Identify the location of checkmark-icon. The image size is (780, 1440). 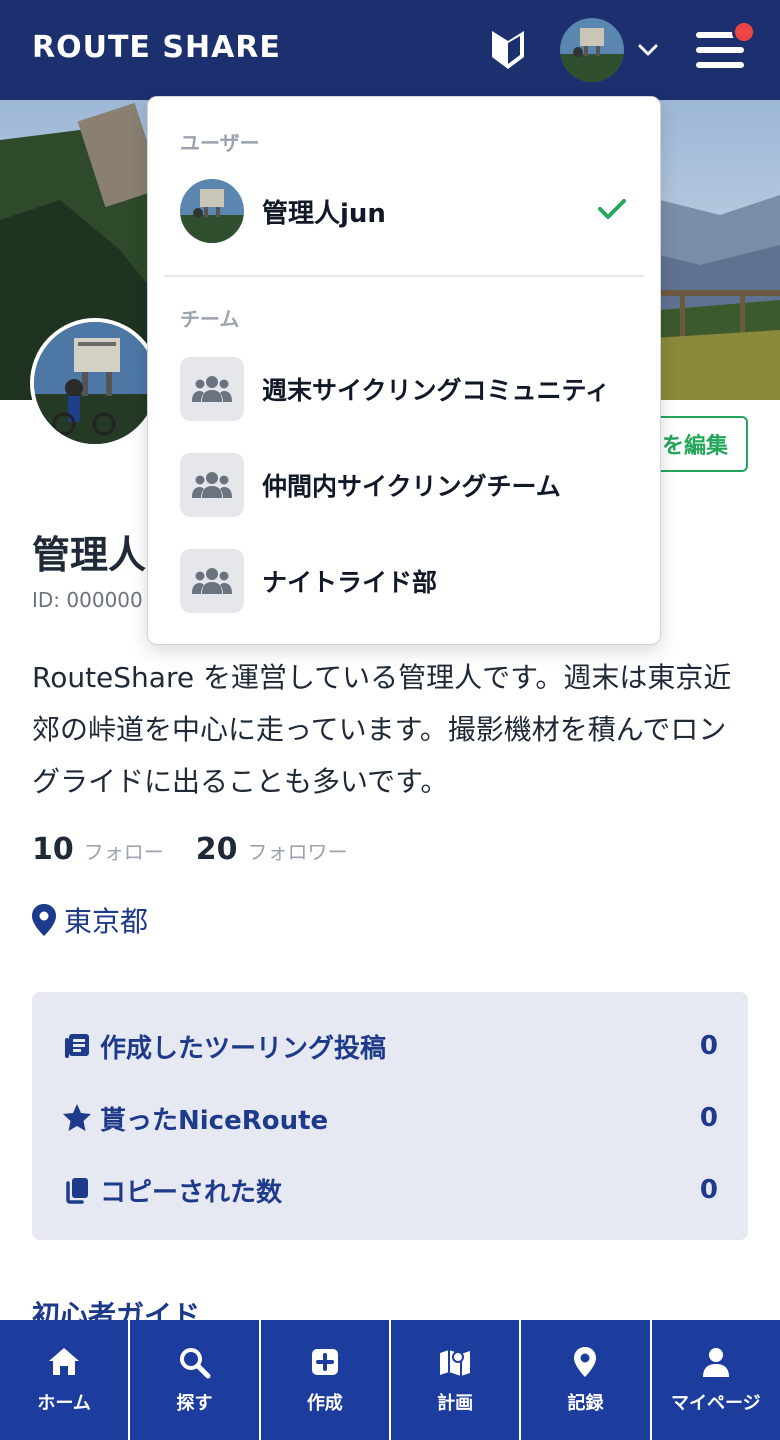
(612, 209).